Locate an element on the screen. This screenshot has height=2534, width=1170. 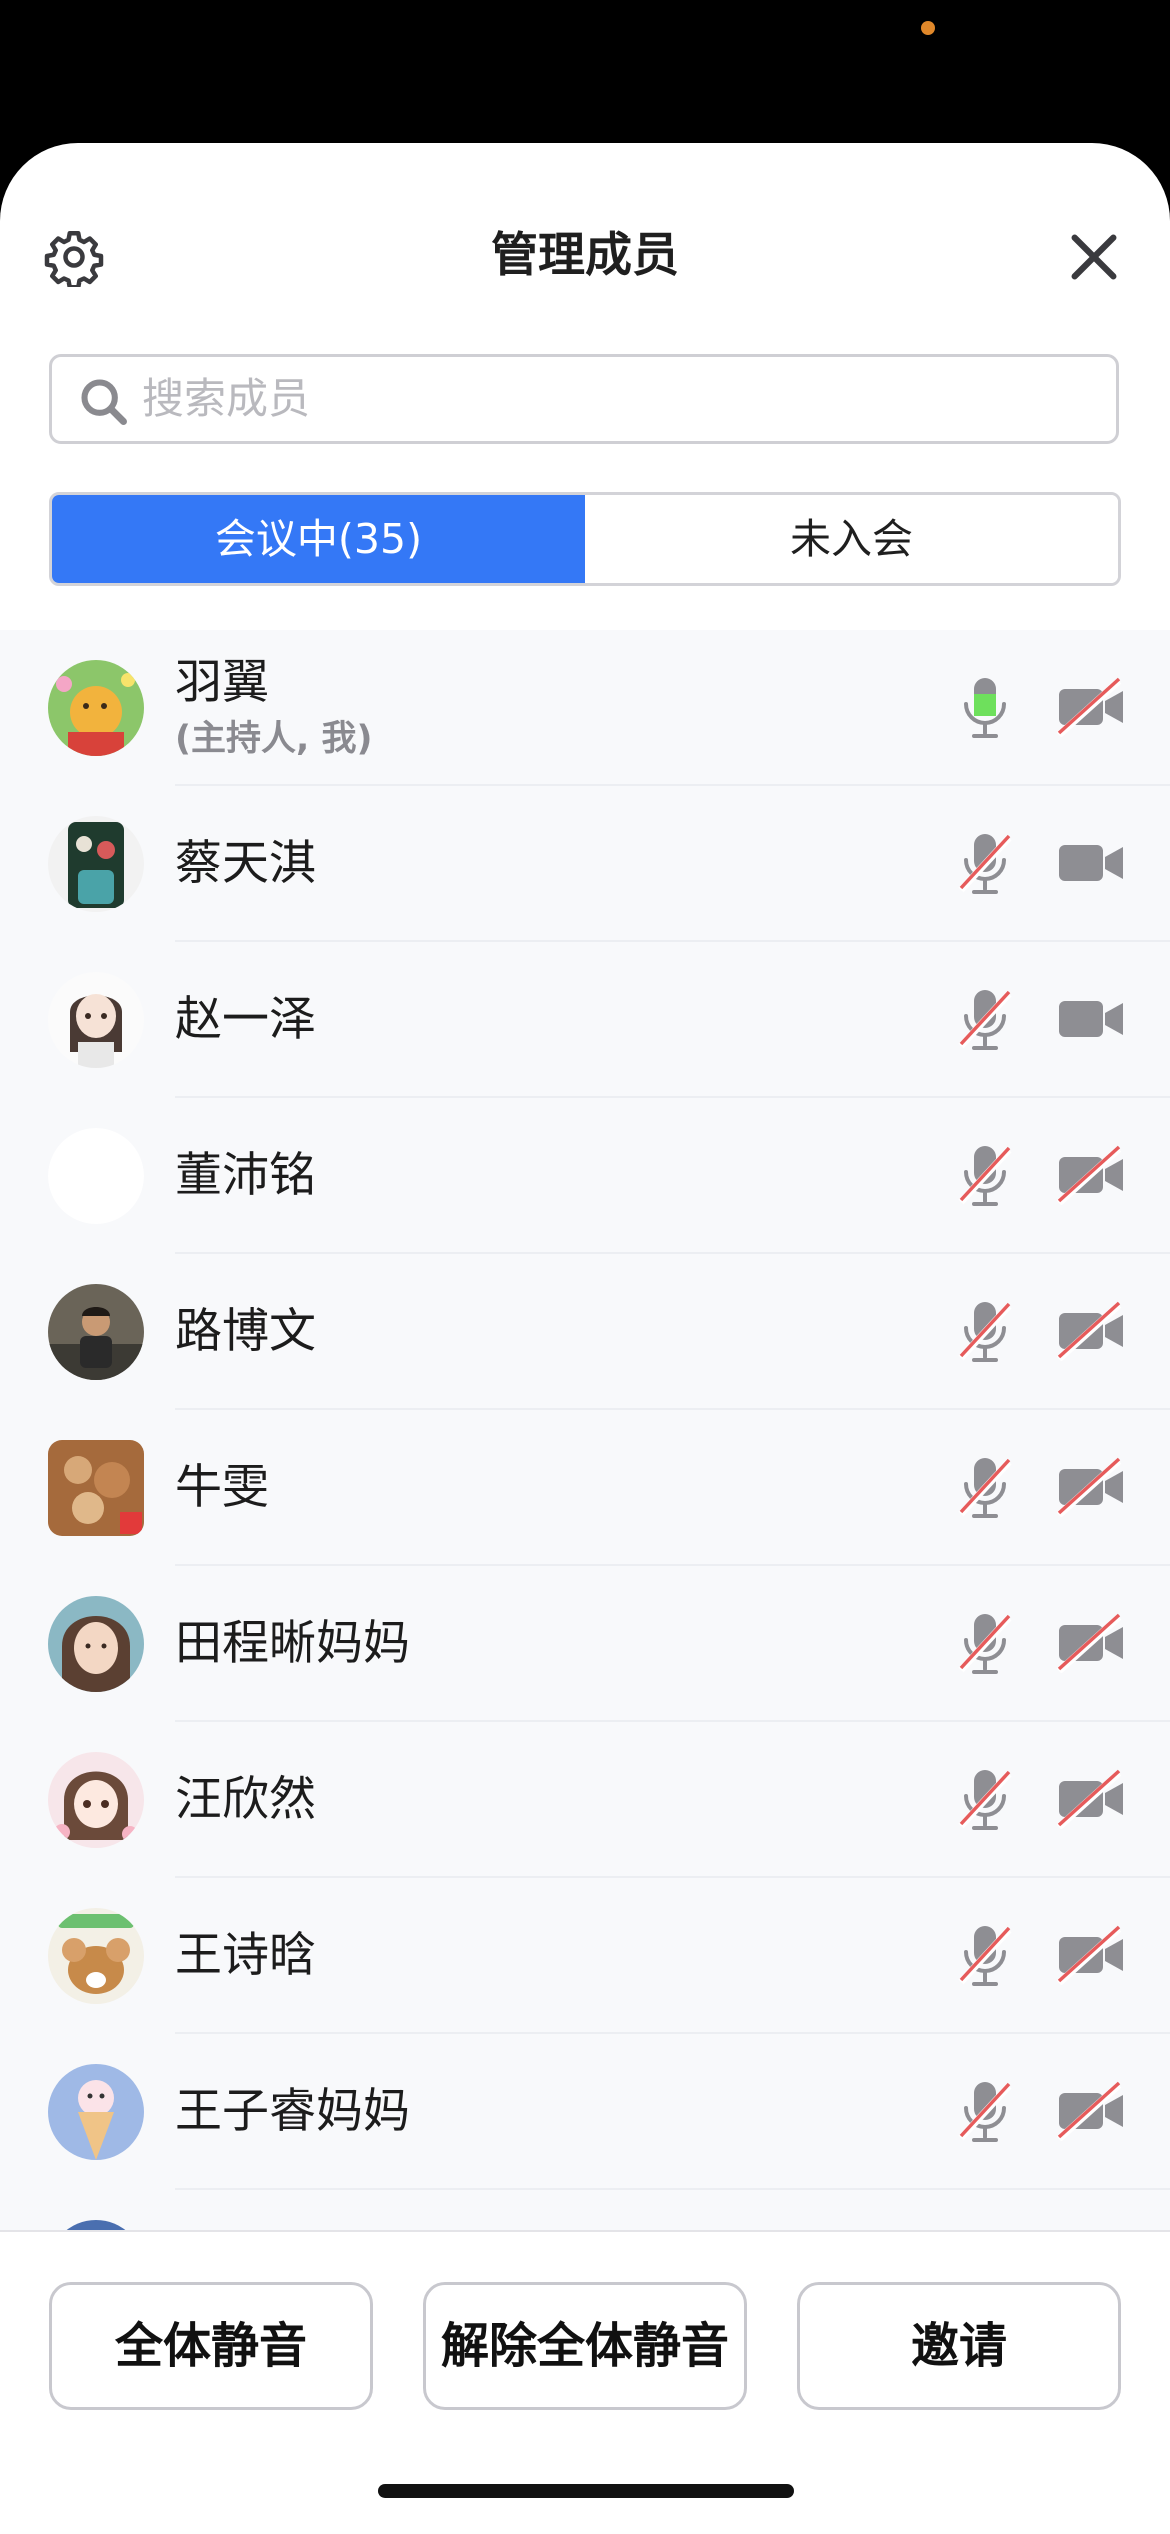
invite-button: 邀请 is located at coordinates (959, 2346).